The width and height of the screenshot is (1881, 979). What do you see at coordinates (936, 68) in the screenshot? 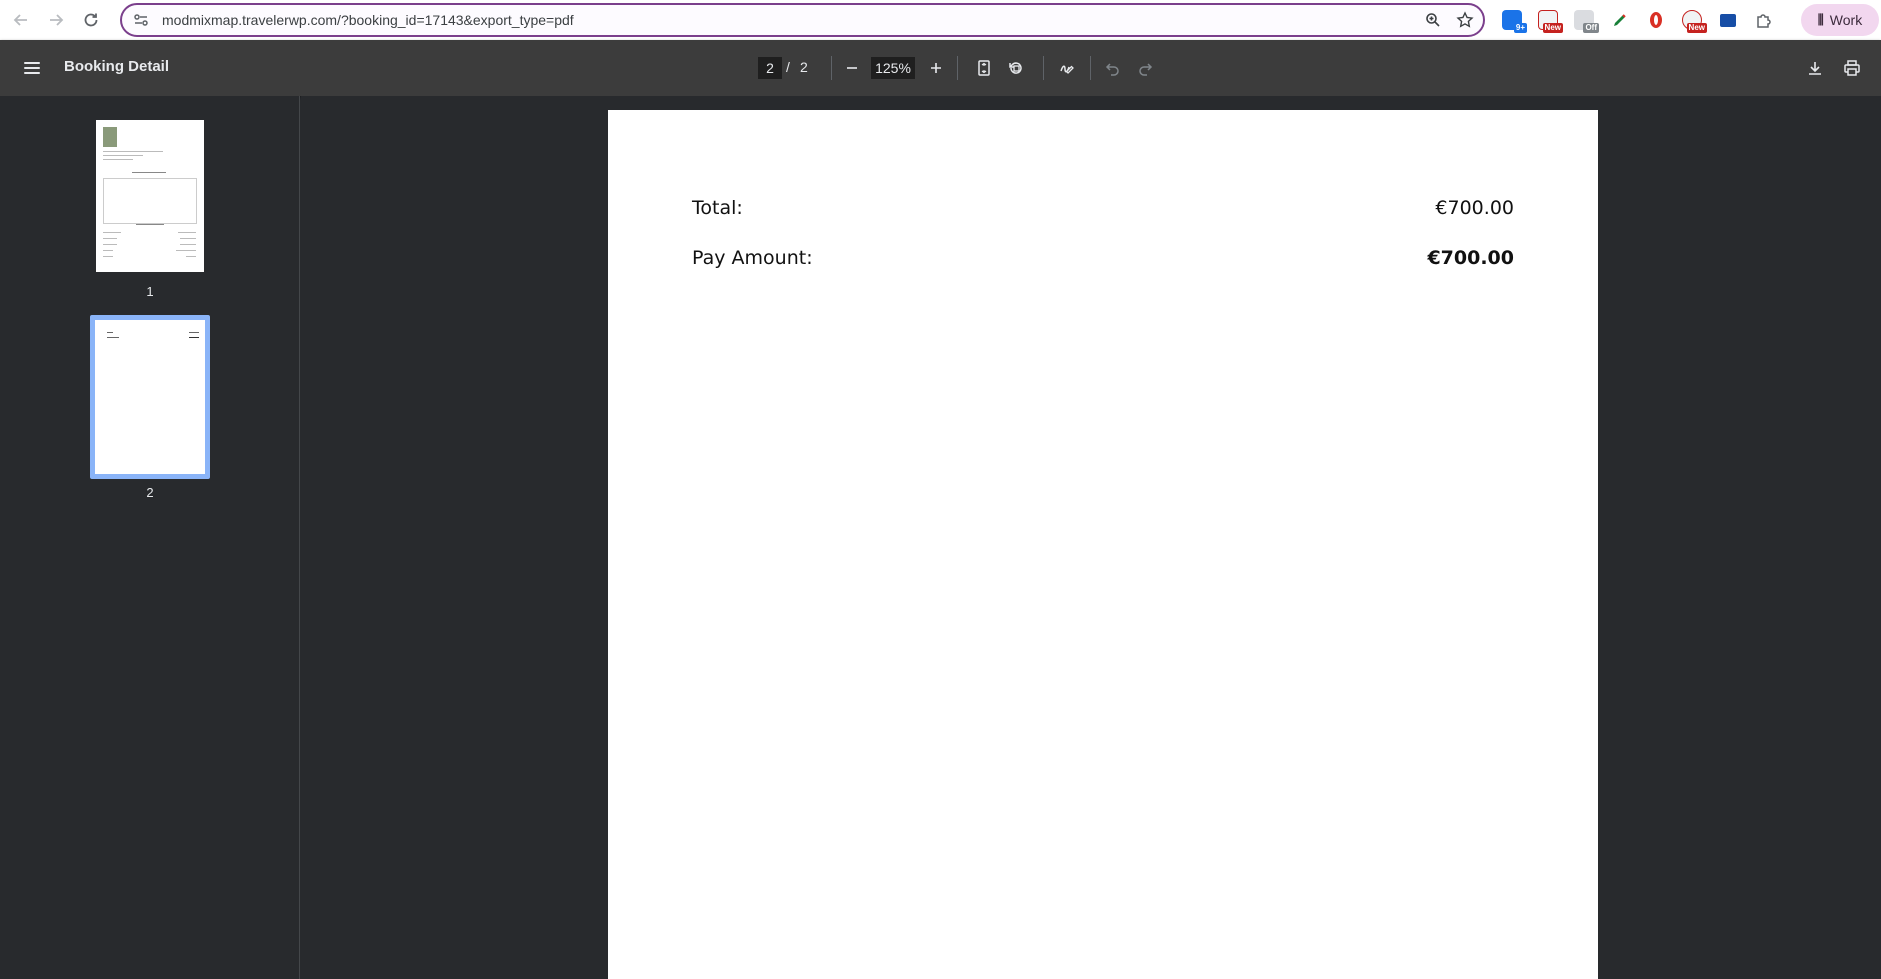
I see `zoom-in-icon` at bounding box center [936, 68].